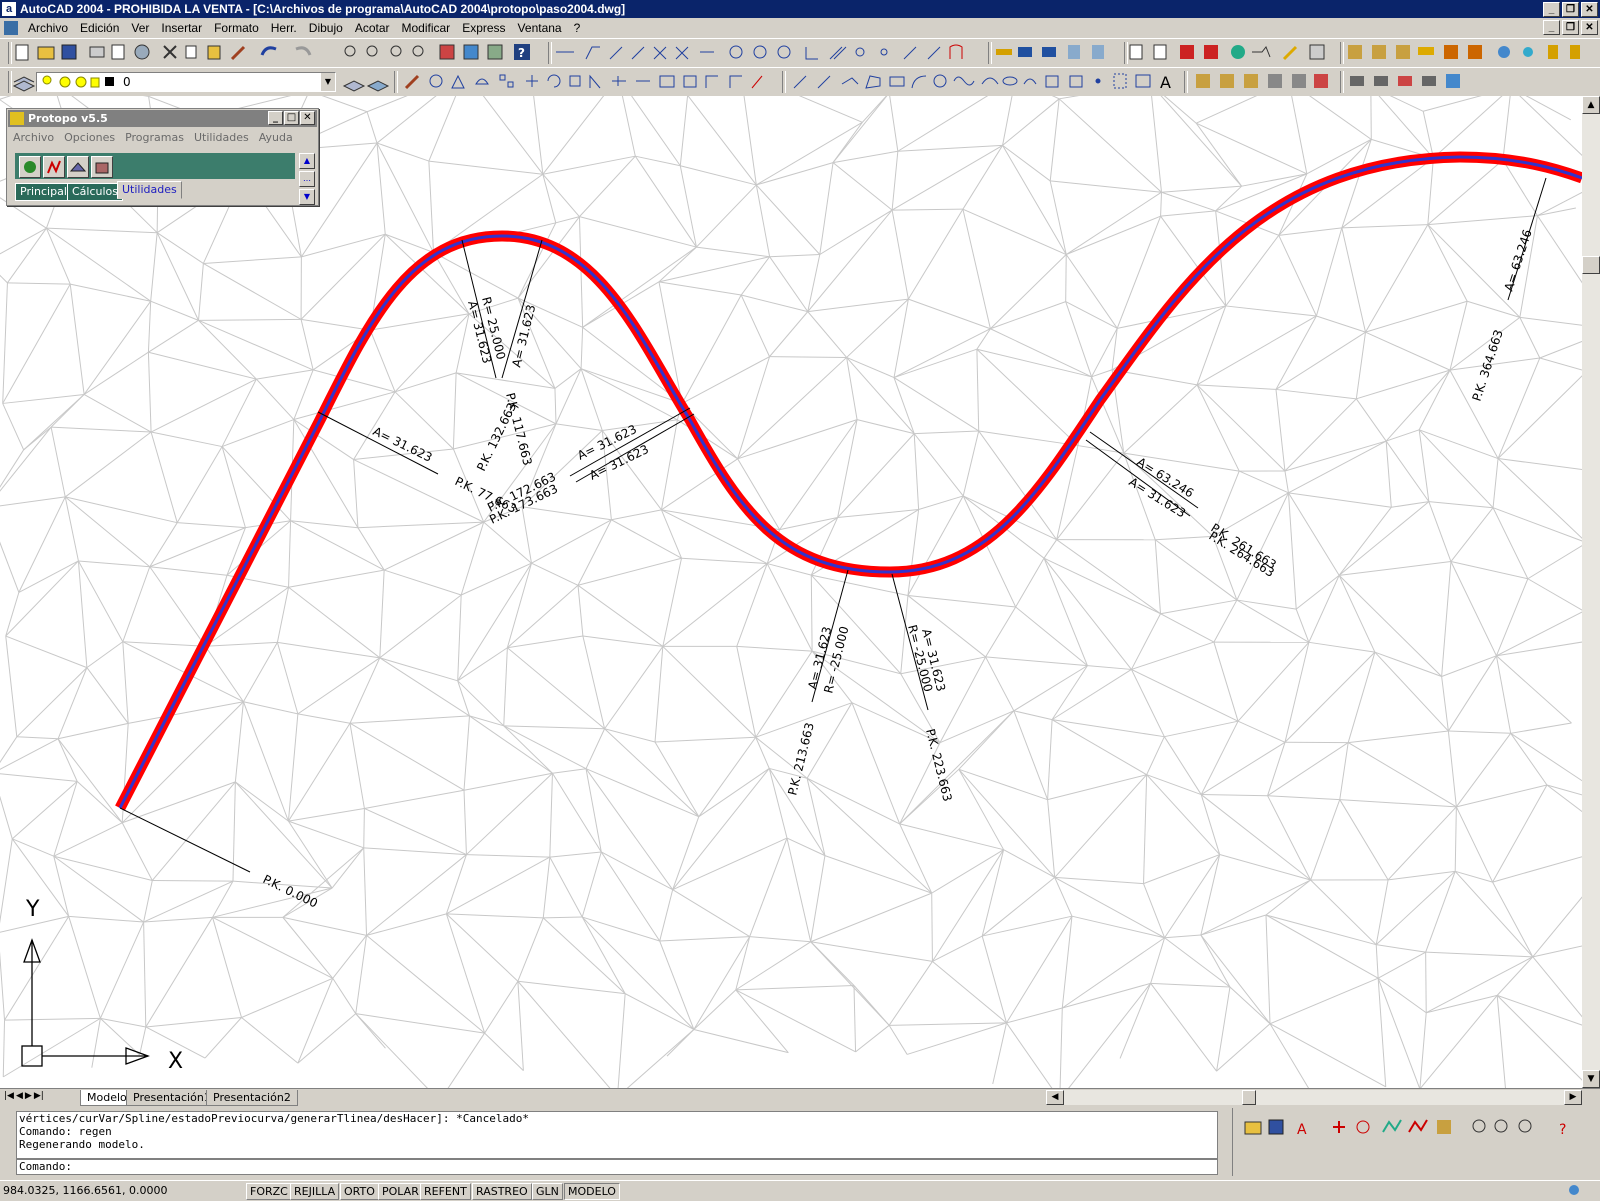  I want to click on menu-help: ?, so click(577, 28).